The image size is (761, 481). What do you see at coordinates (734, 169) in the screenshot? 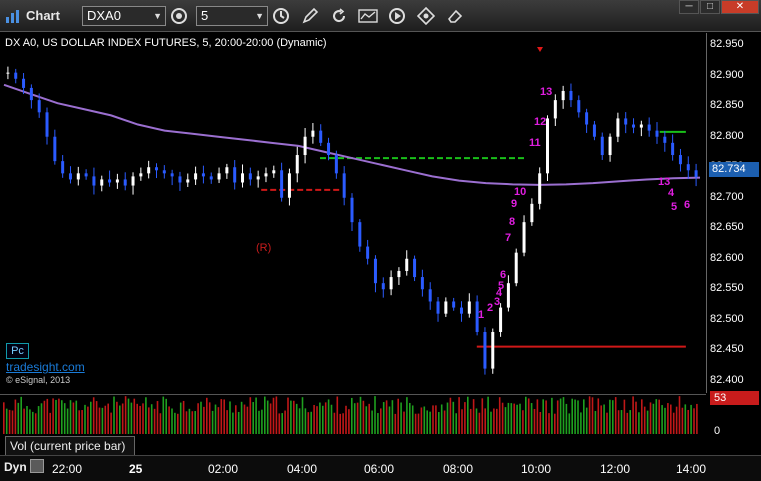
I see `current-price-badge: 82.734` at bounding box center [734, 169].